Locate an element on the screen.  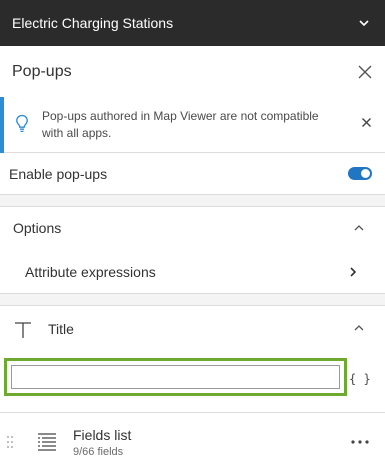
layer-header: Electric Charging Stations is located at coordinates (192, 23).